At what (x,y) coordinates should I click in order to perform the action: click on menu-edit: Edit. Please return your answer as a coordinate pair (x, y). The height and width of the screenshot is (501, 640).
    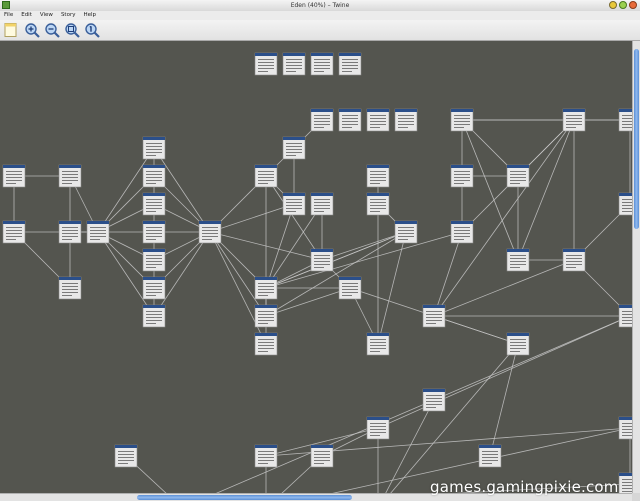
    Looking at the image, I should click on (26, 15).